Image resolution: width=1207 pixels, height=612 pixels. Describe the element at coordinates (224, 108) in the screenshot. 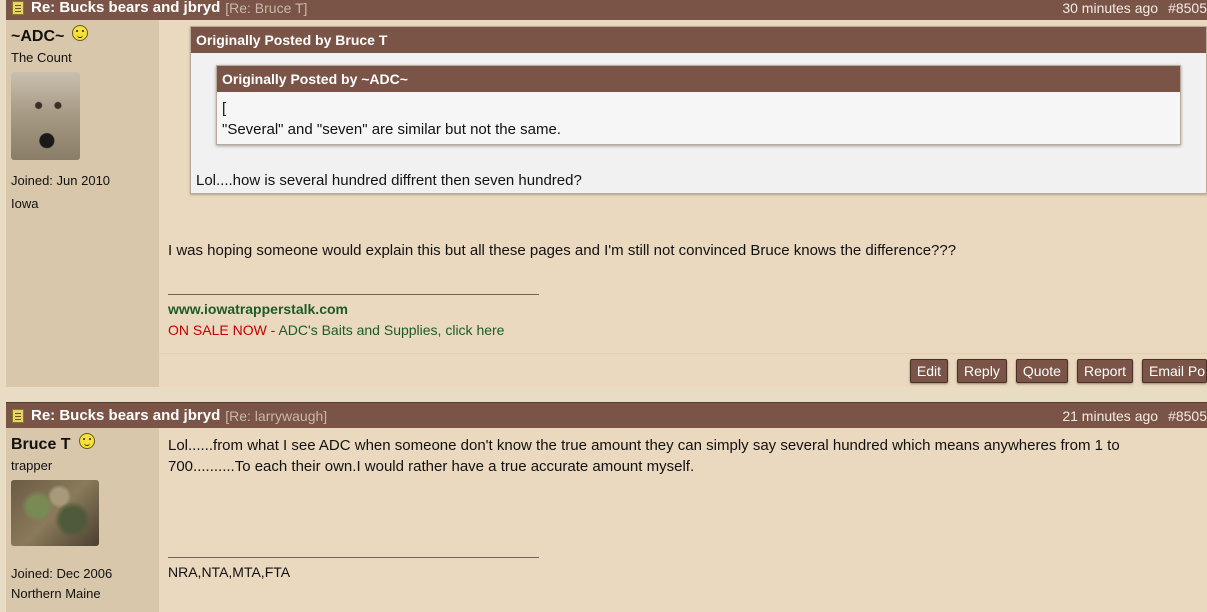

I see `quote-line: [` at that location.